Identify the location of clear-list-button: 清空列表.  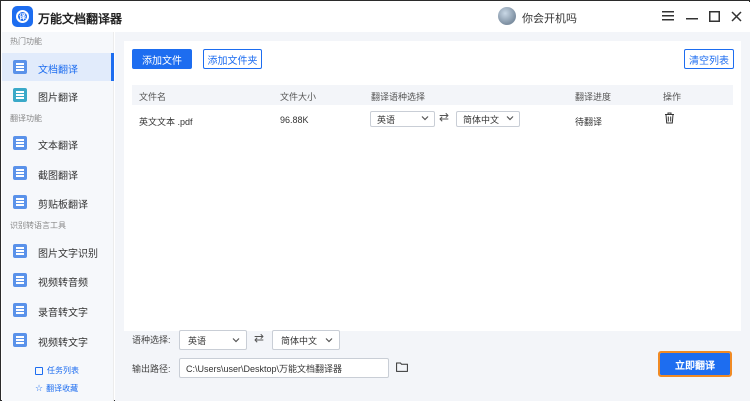
(709, 59).